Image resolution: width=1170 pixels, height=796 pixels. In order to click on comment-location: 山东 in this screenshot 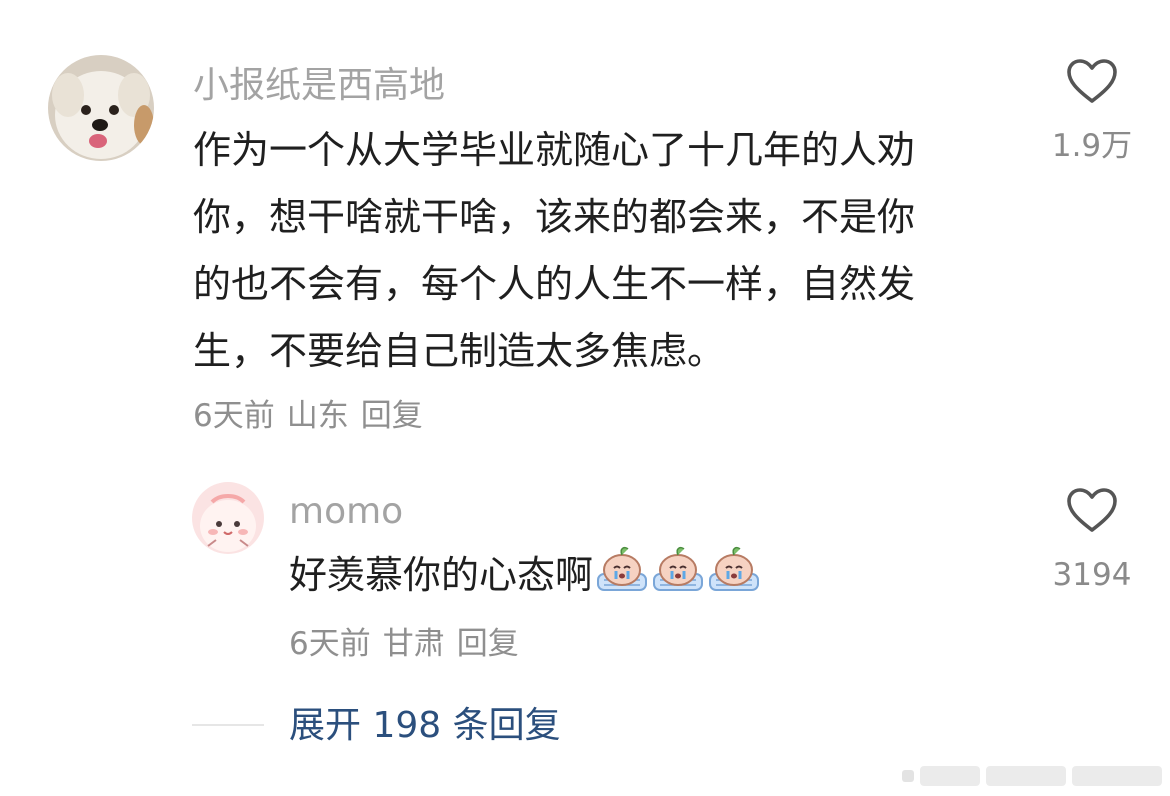, I will do `click(317, 416)`.